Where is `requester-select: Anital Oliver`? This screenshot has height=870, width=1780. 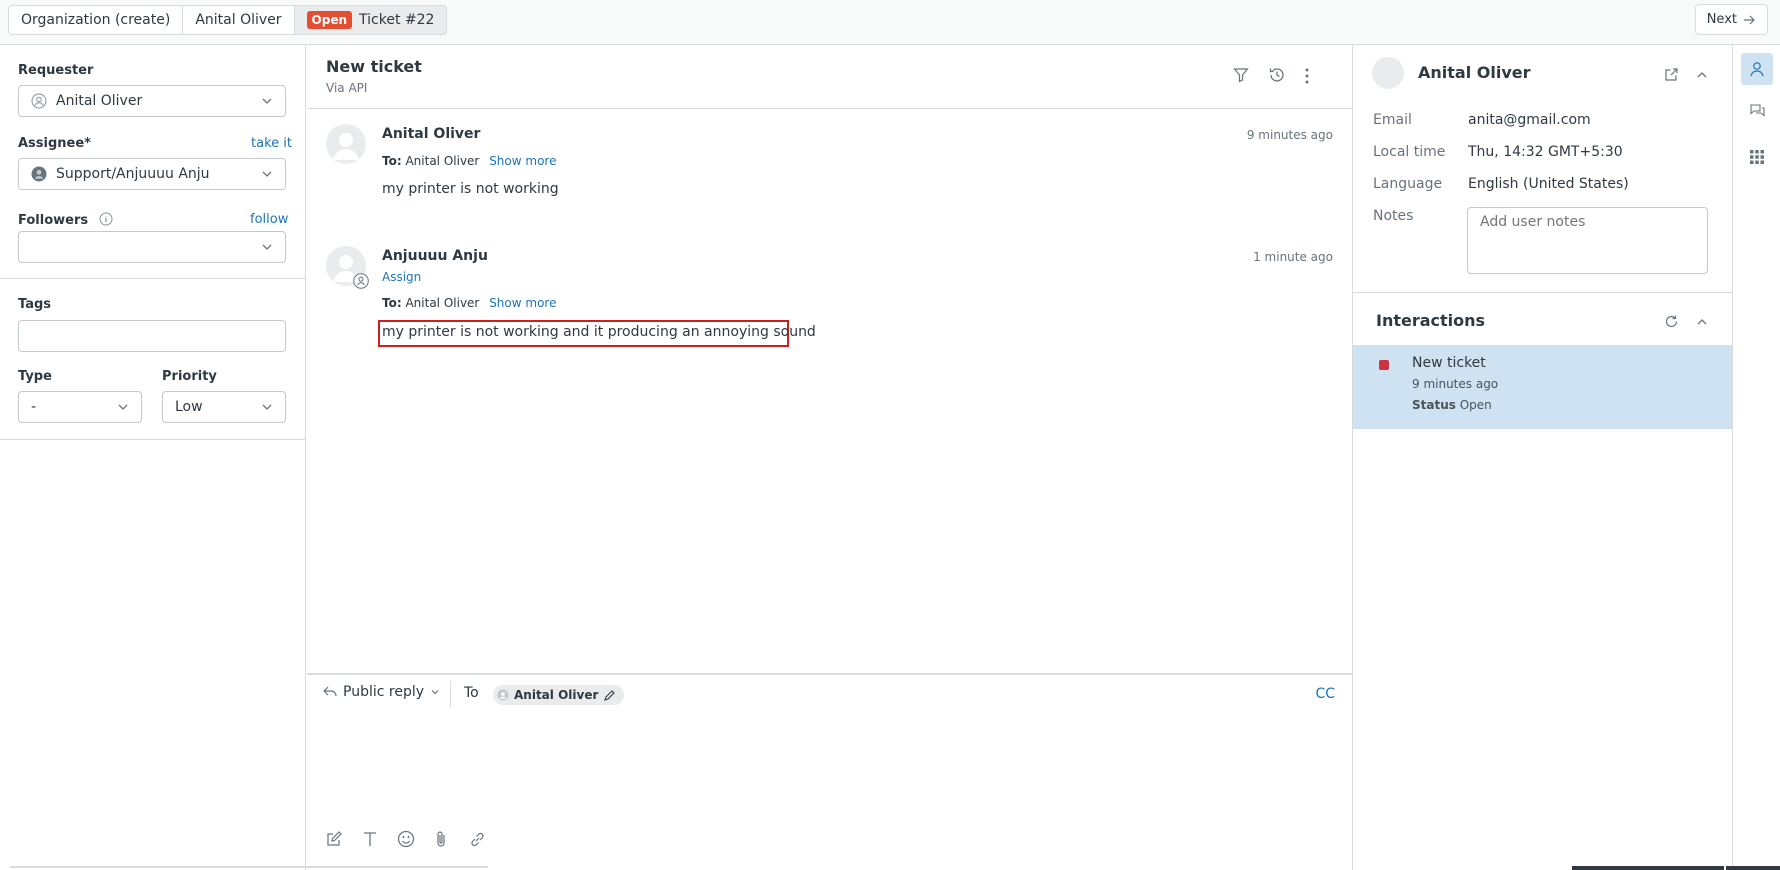
requester-select: Anital Oliver is located at coordinates (152, 101).